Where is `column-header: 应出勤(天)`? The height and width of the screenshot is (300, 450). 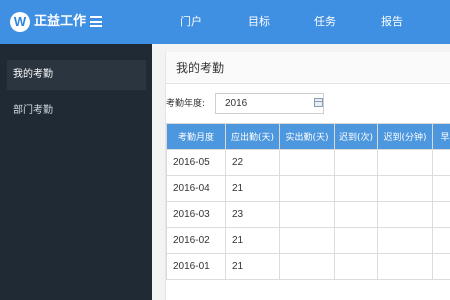
column-header: 应出勤(天) is located at coordinates (252, 136).